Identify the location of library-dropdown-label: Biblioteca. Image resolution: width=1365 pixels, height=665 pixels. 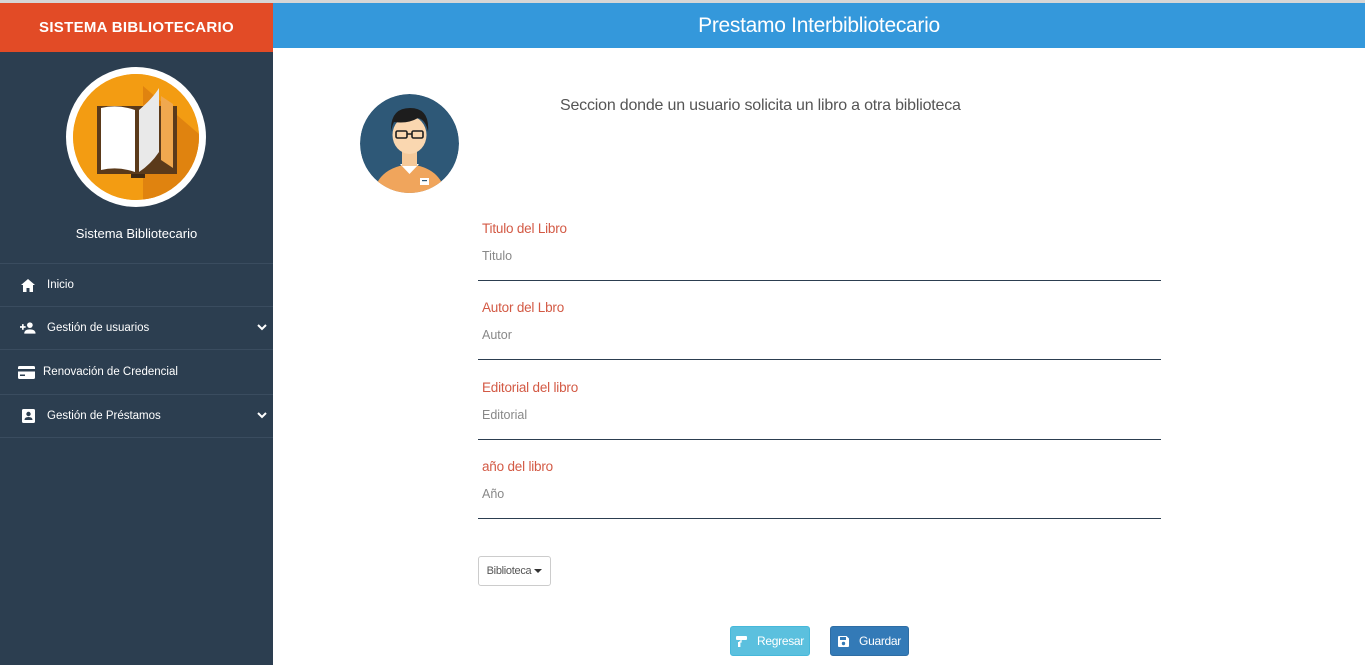
(509, 571).